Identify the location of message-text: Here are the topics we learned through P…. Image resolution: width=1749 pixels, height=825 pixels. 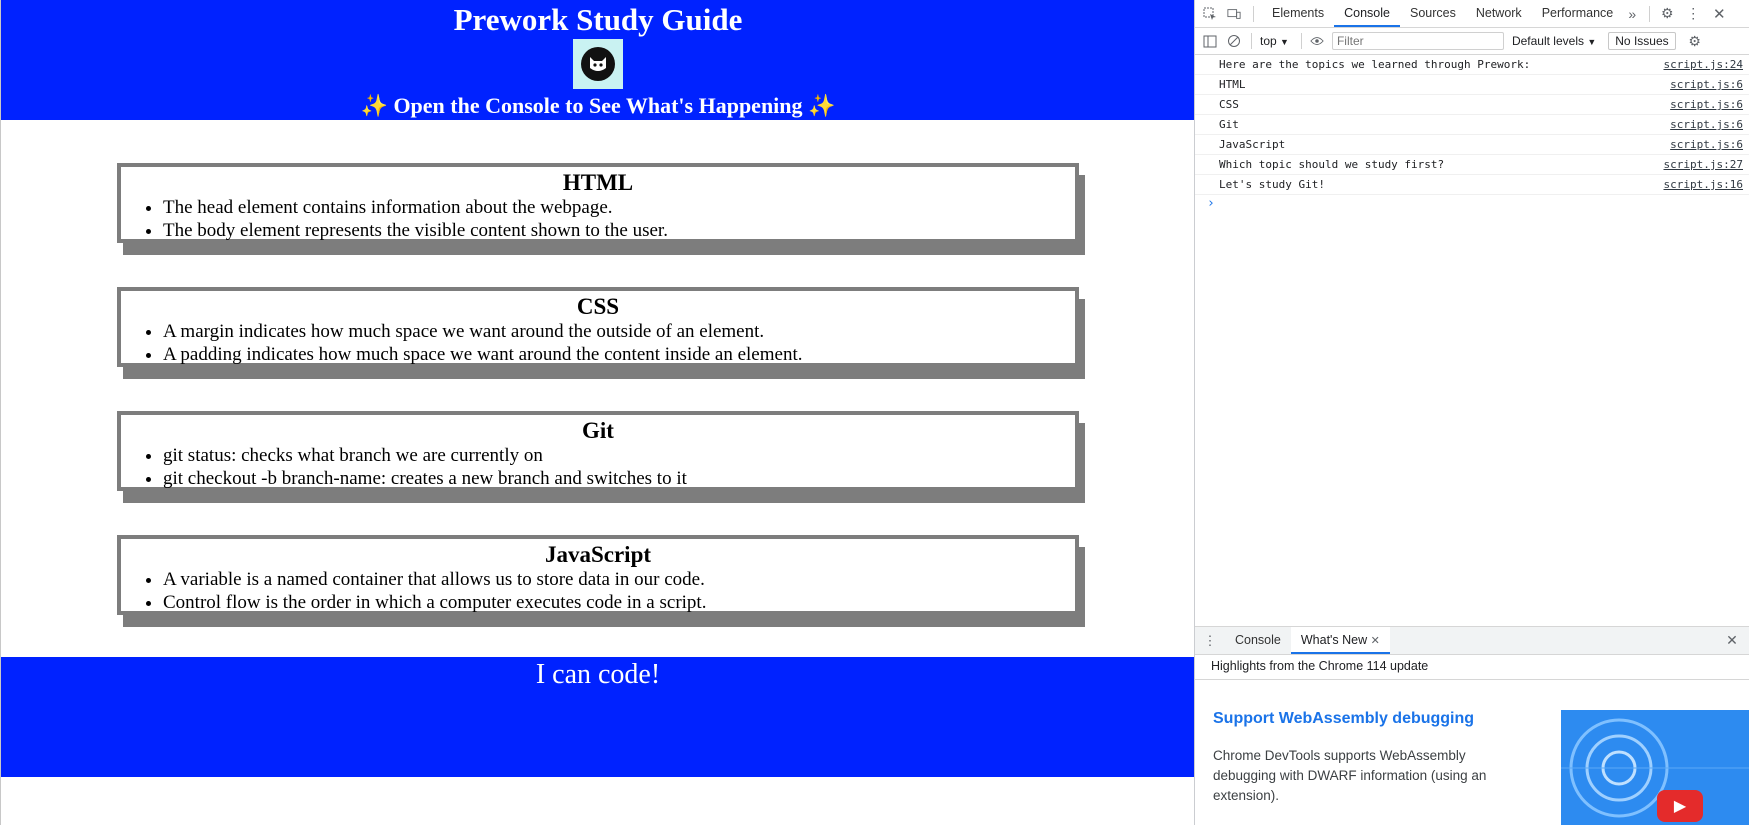
(1375, 64).